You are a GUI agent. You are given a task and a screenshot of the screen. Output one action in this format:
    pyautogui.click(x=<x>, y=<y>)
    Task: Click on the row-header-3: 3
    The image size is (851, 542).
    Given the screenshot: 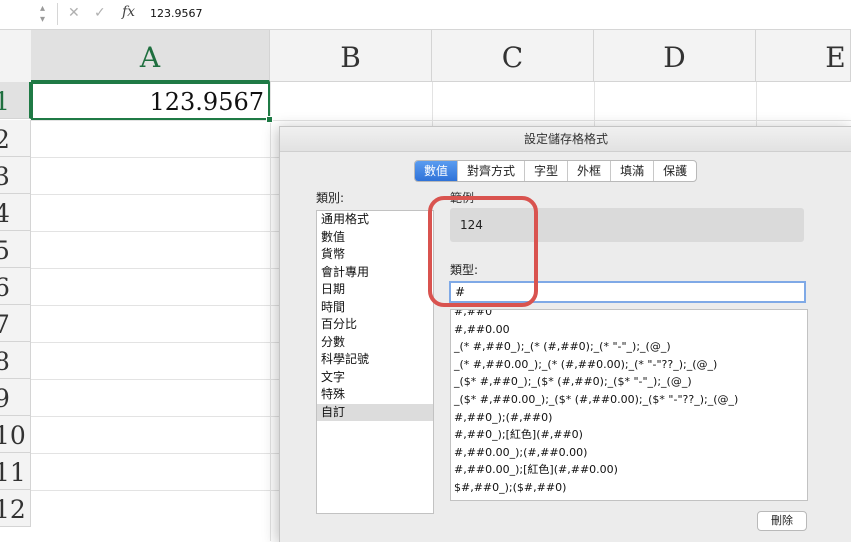 What is the action you would take?
    pyautogui.click(x=15, y=175)
    